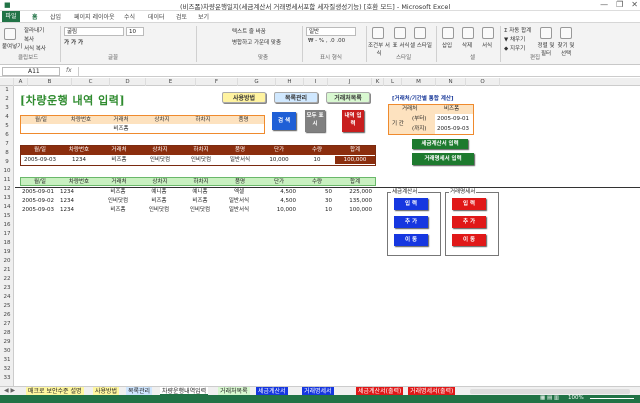  Describe the element at coordinates (7, 117) in the screenshot. I see `row-header-4: 4` at that location.